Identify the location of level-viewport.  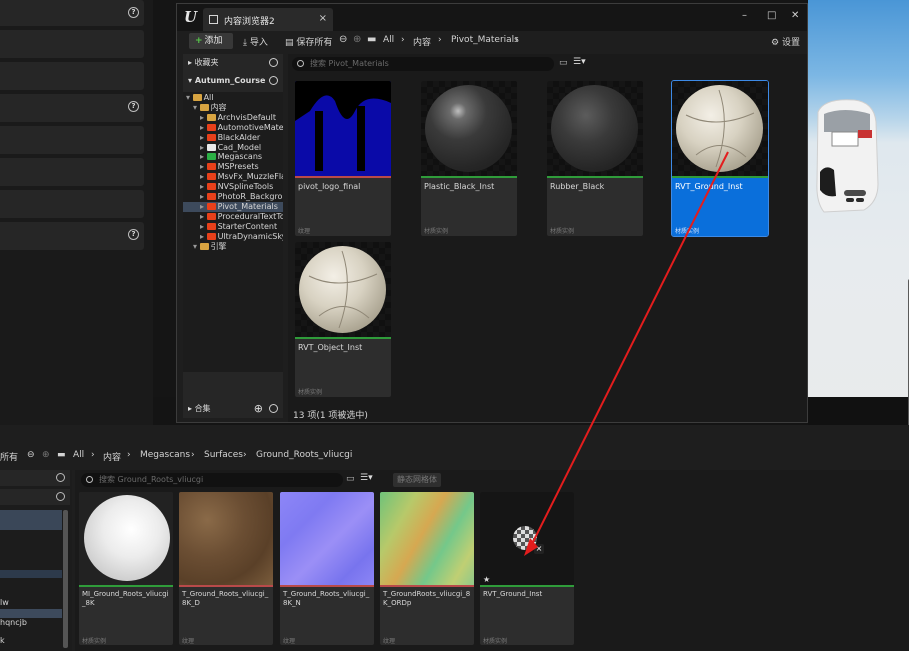
(858, 212).